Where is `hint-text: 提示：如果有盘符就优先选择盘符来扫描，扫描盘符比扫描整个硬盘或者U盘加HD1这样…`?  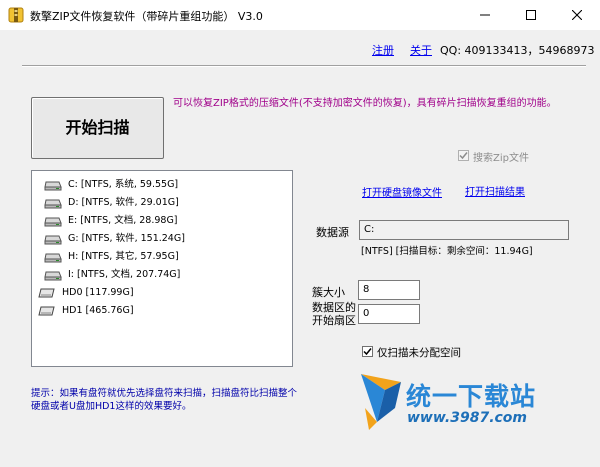 hint-text: 提示：如果有盘符就优先选择盘符来扫描，扫描盘符比扫描整个硬盘或者U盘加HD1这样… is located at coordinates (164, 400).